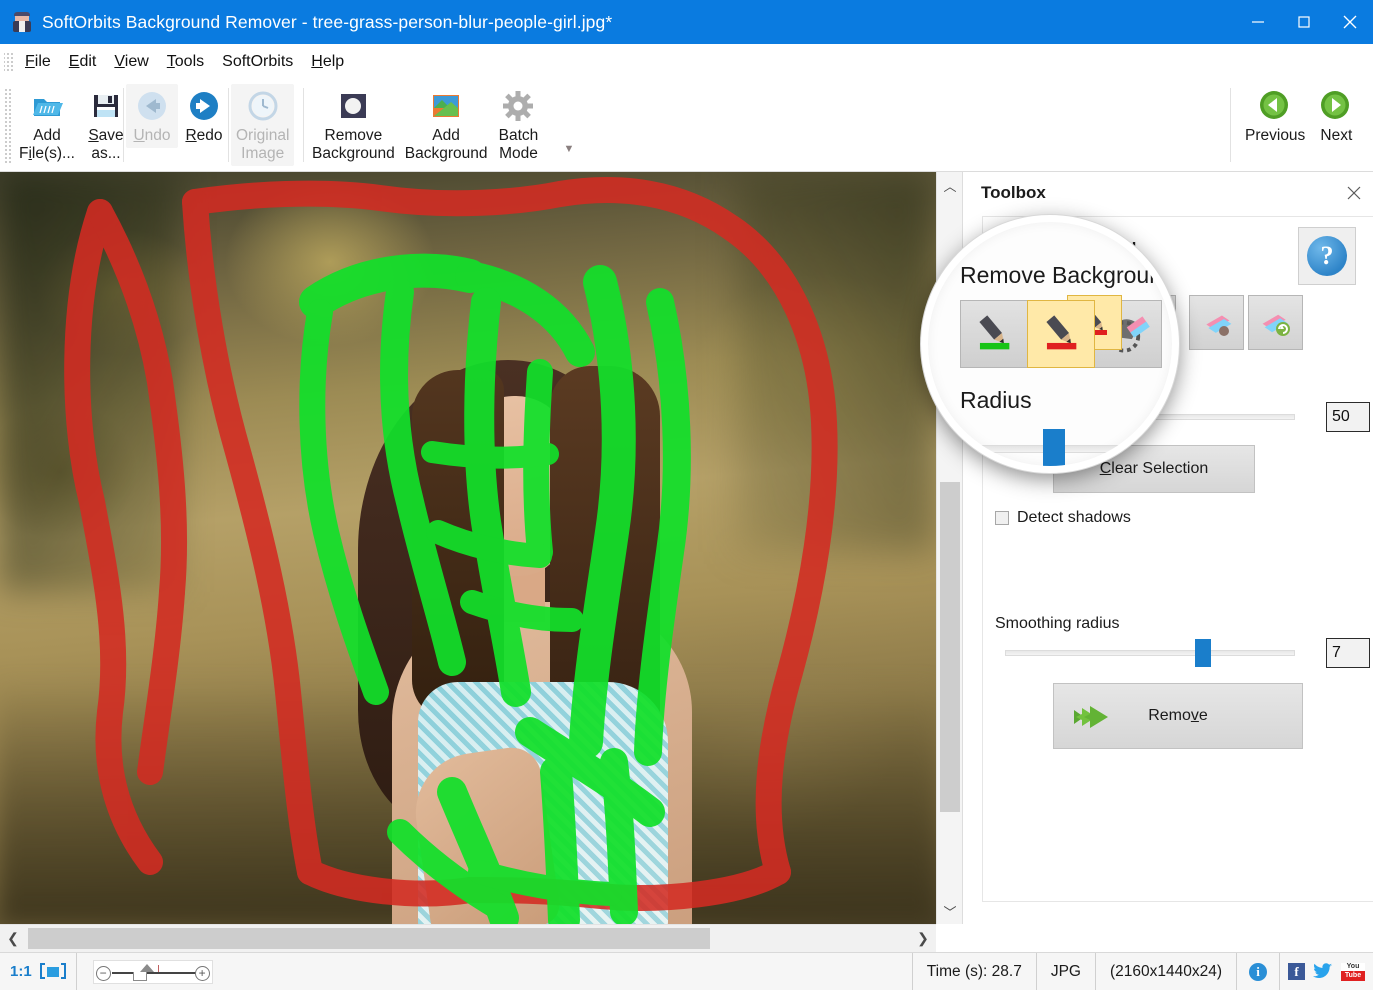  I want to click on green-right-arrow-icon, so click(1336, 106).